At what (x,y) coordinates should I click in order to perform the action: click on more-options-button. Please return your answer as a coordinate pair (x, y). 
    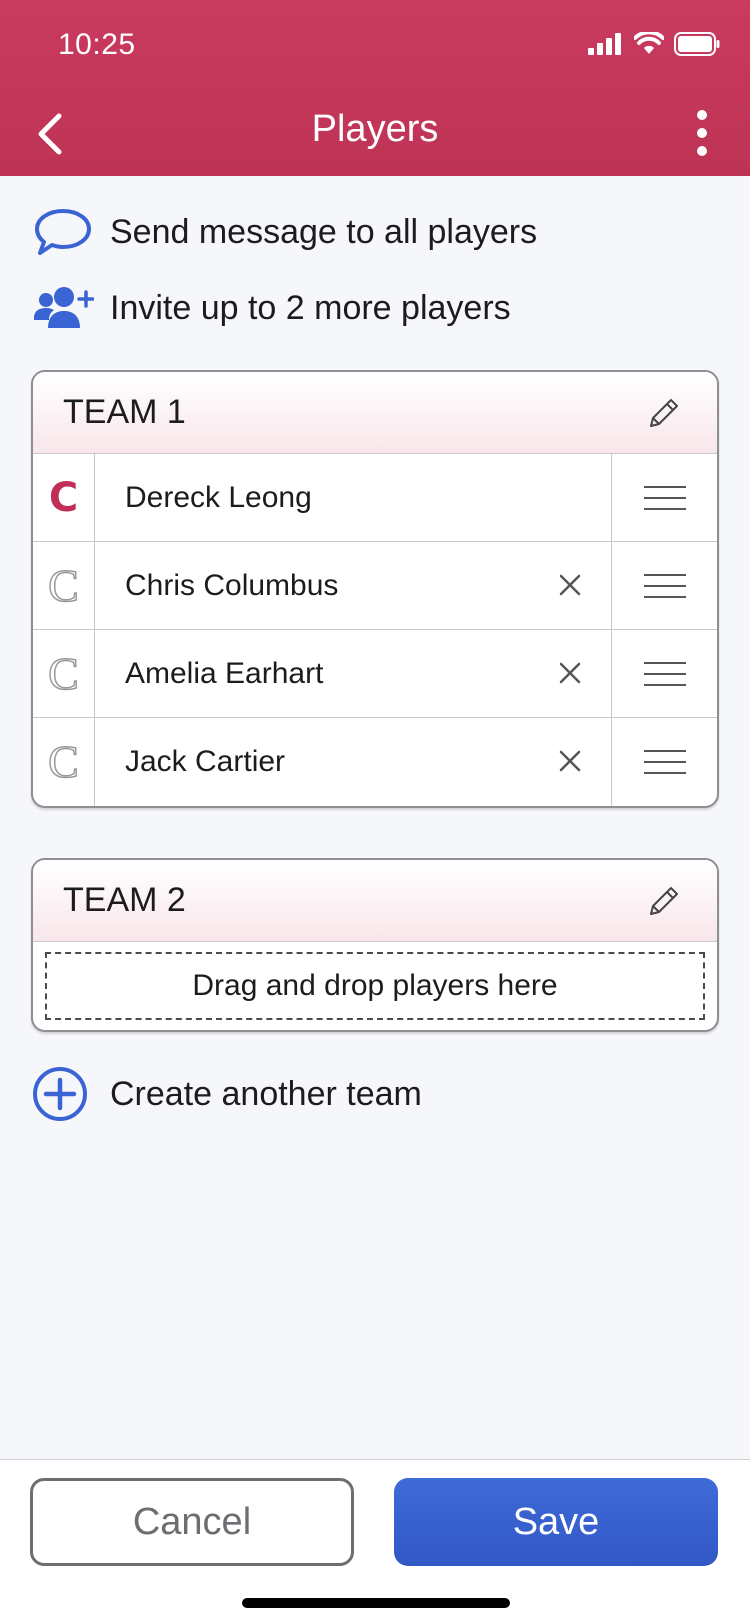
    Looking at the image, I should click on (702, 133).